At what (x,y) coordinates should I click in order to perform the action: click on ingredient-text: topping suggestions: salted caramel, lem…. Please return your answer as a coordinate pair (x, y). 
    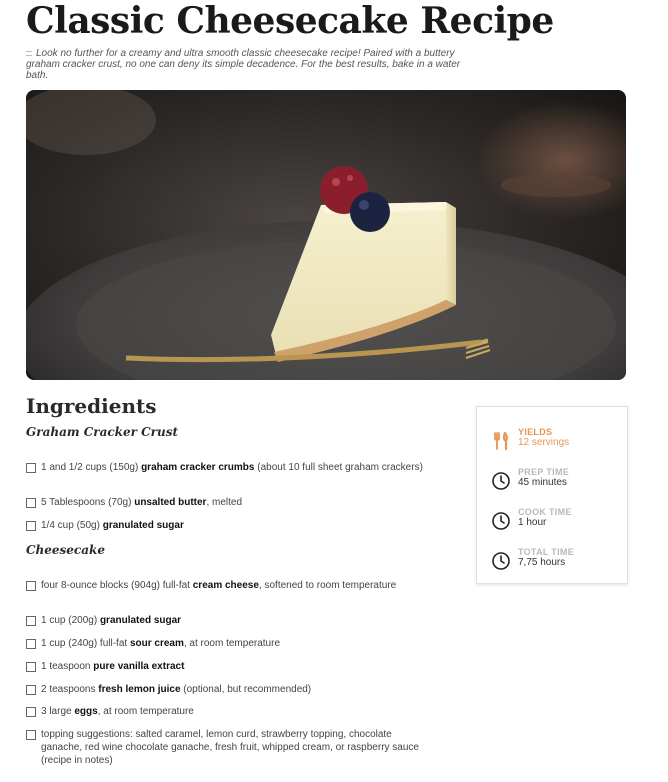
    Looking at the image, I should click on (230, 747).